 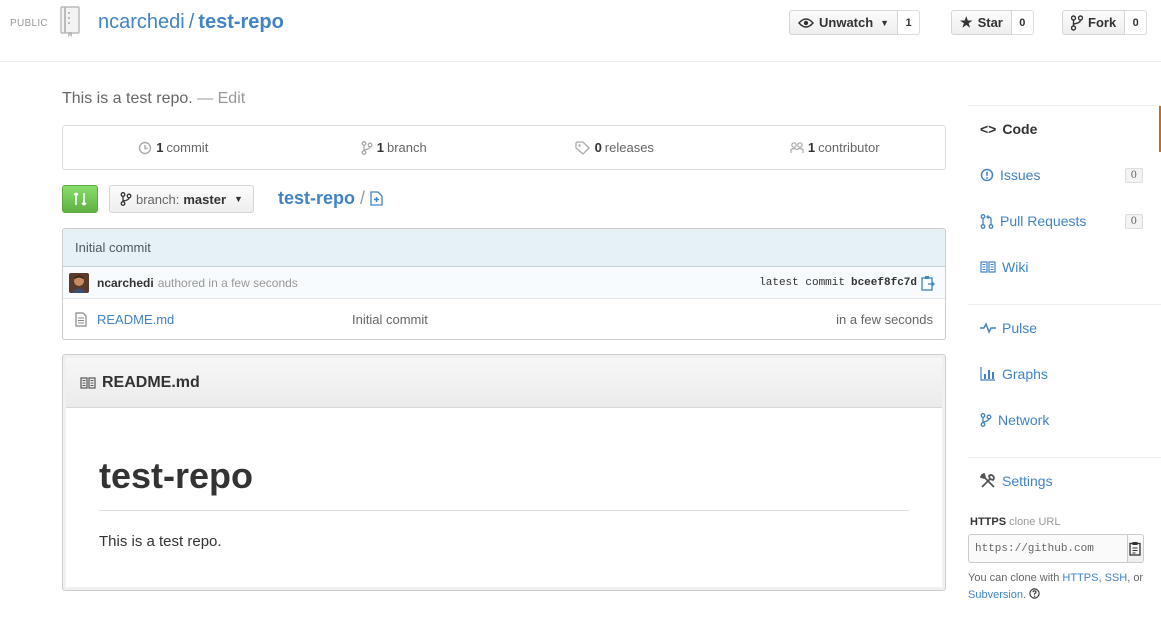 What do you see at coordinates (995, 595) in the screenshot?
I see `clone-subversion-link: Subversion` at bounding box center [995, 595].